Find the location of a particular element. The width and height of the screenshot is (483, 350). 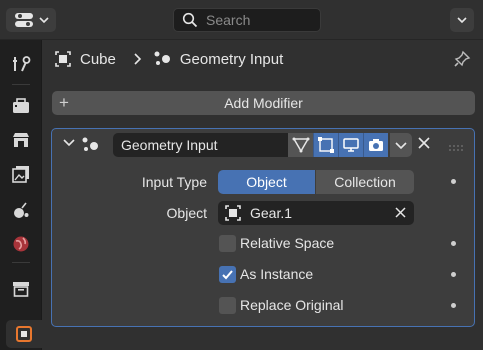

breadcrumb: Cube Geometry Input is located at coordinates (168, 59).